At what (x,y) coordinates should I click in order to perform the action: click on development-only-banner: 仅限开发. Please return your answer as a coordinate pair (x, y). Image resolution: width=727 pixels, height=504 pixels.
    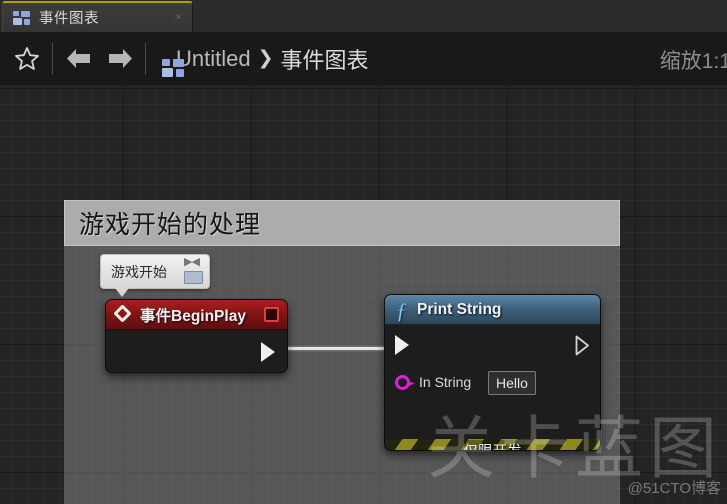
    Looking at the image, I should click on (492, 444).